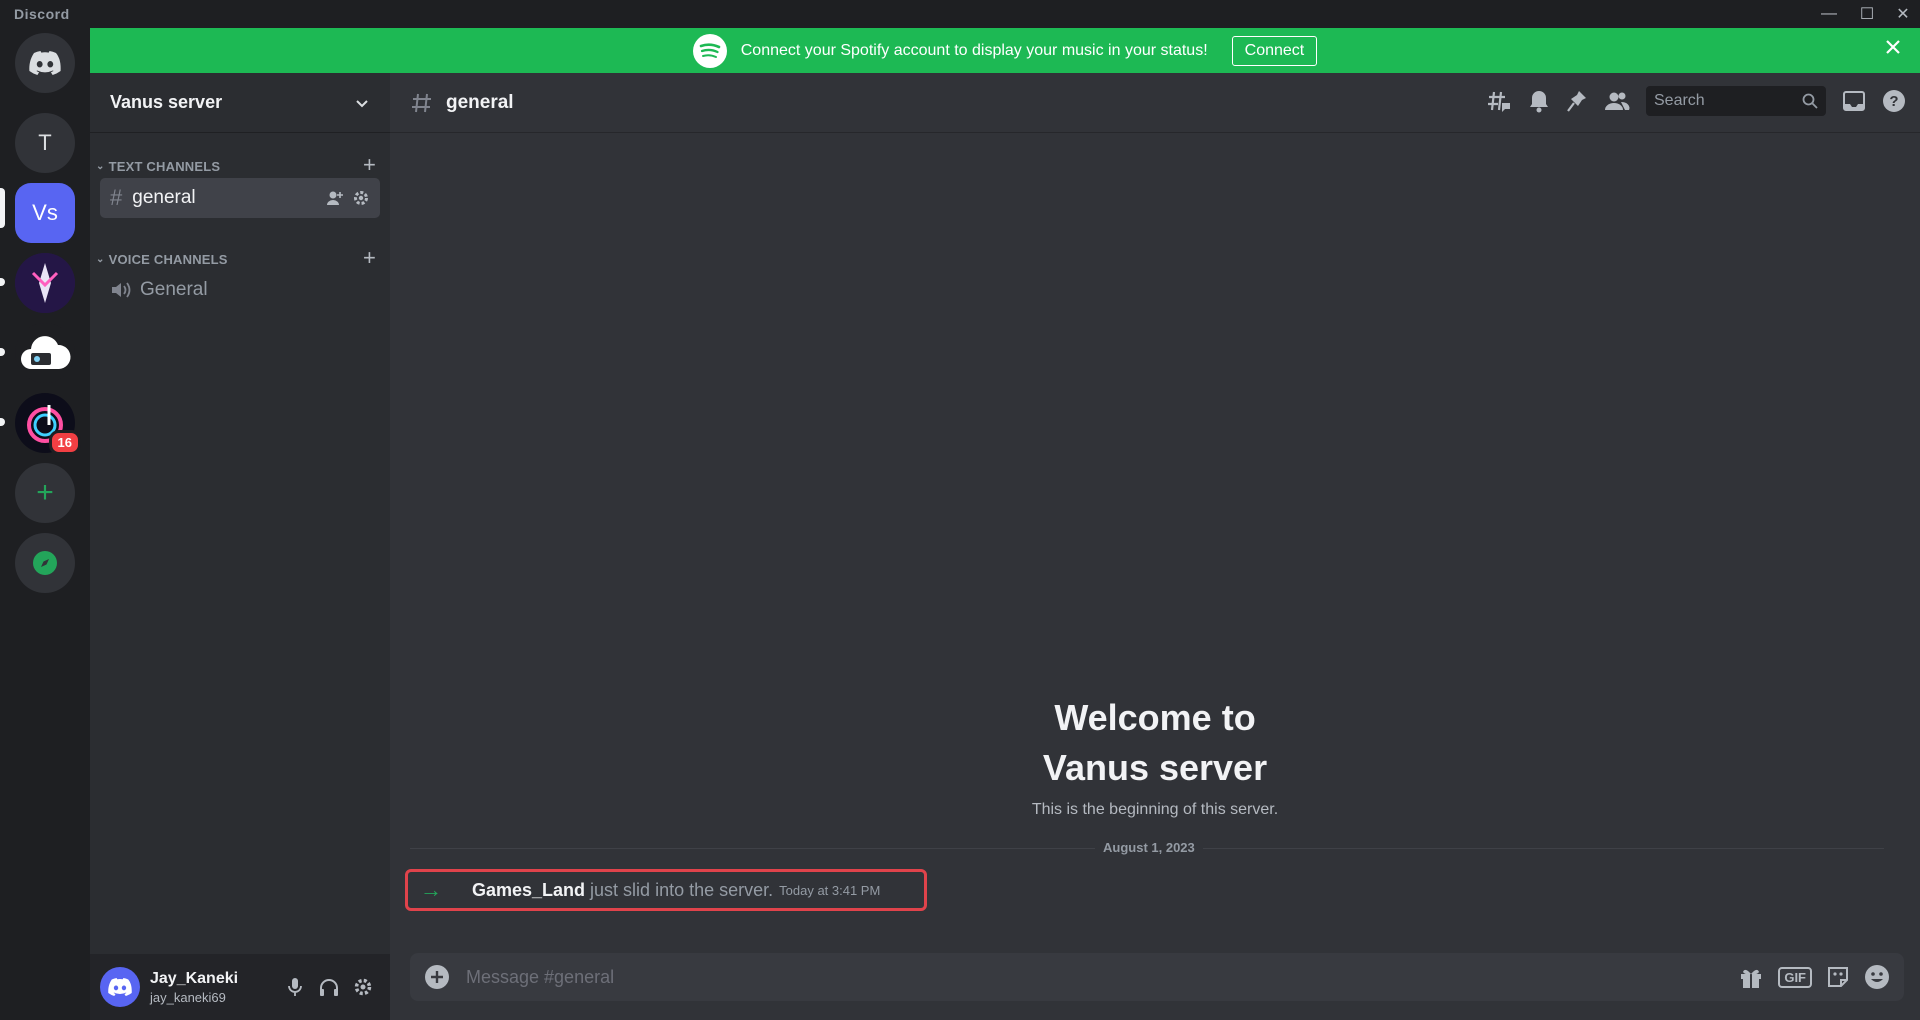  Describe the element at coordinates (1679, 100) in the screenshot. I see `search-placeholder: Search` at that location.